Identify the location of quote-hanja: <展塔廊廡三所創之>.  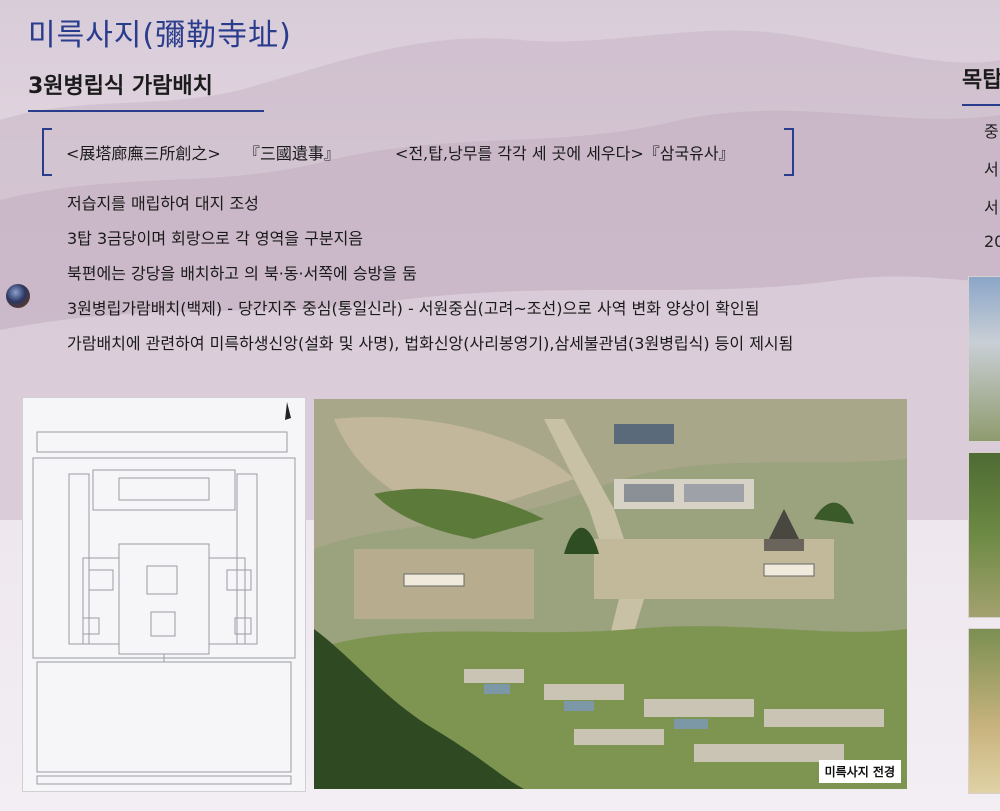
(143, 153).